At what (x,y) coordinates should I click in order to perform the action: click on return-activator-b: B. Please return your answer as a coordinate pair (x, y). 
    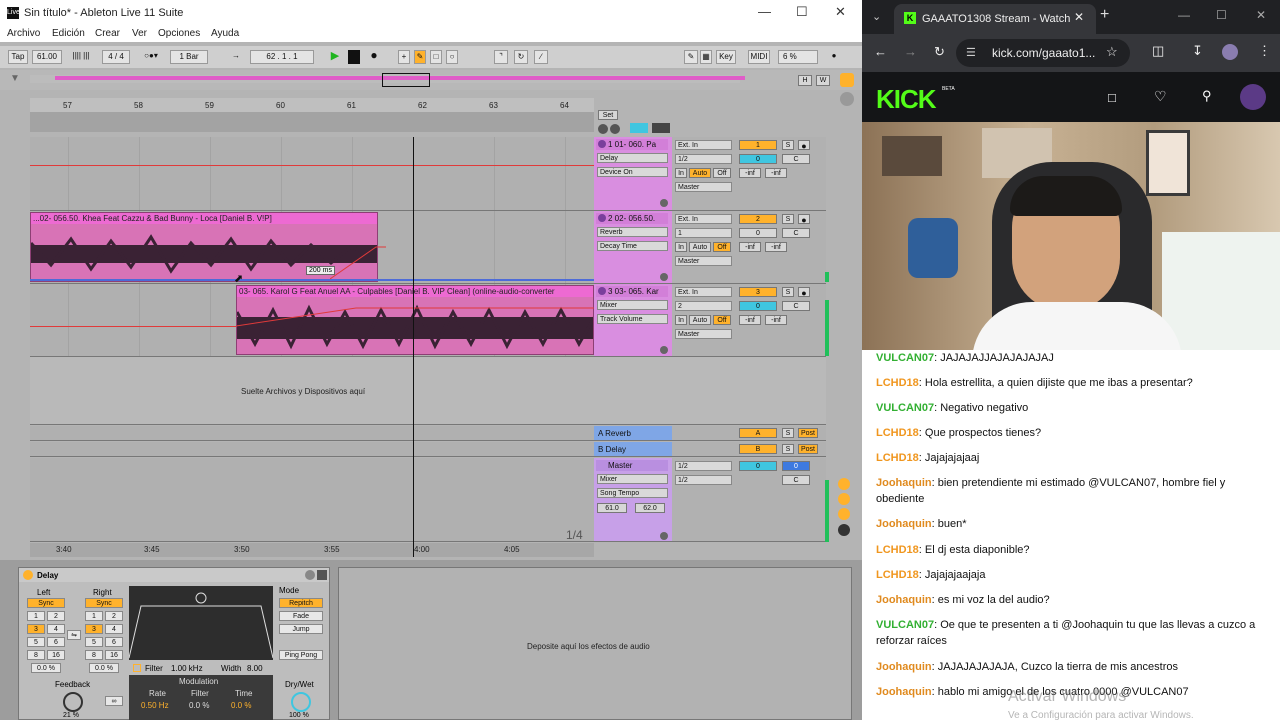
    Looking at the image, I should click on (758, 449).